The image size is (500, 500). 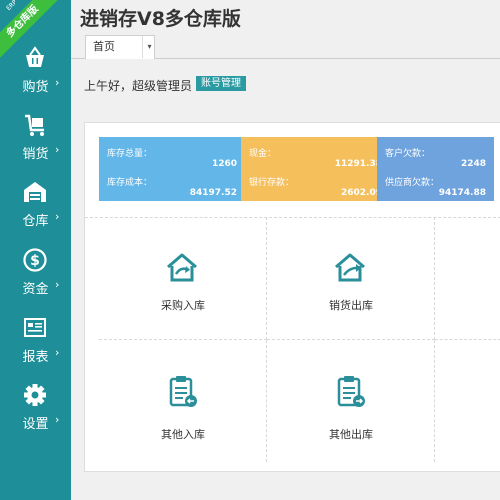 I want to click on cell-label: 其他出库, so click(x=351, y=434).